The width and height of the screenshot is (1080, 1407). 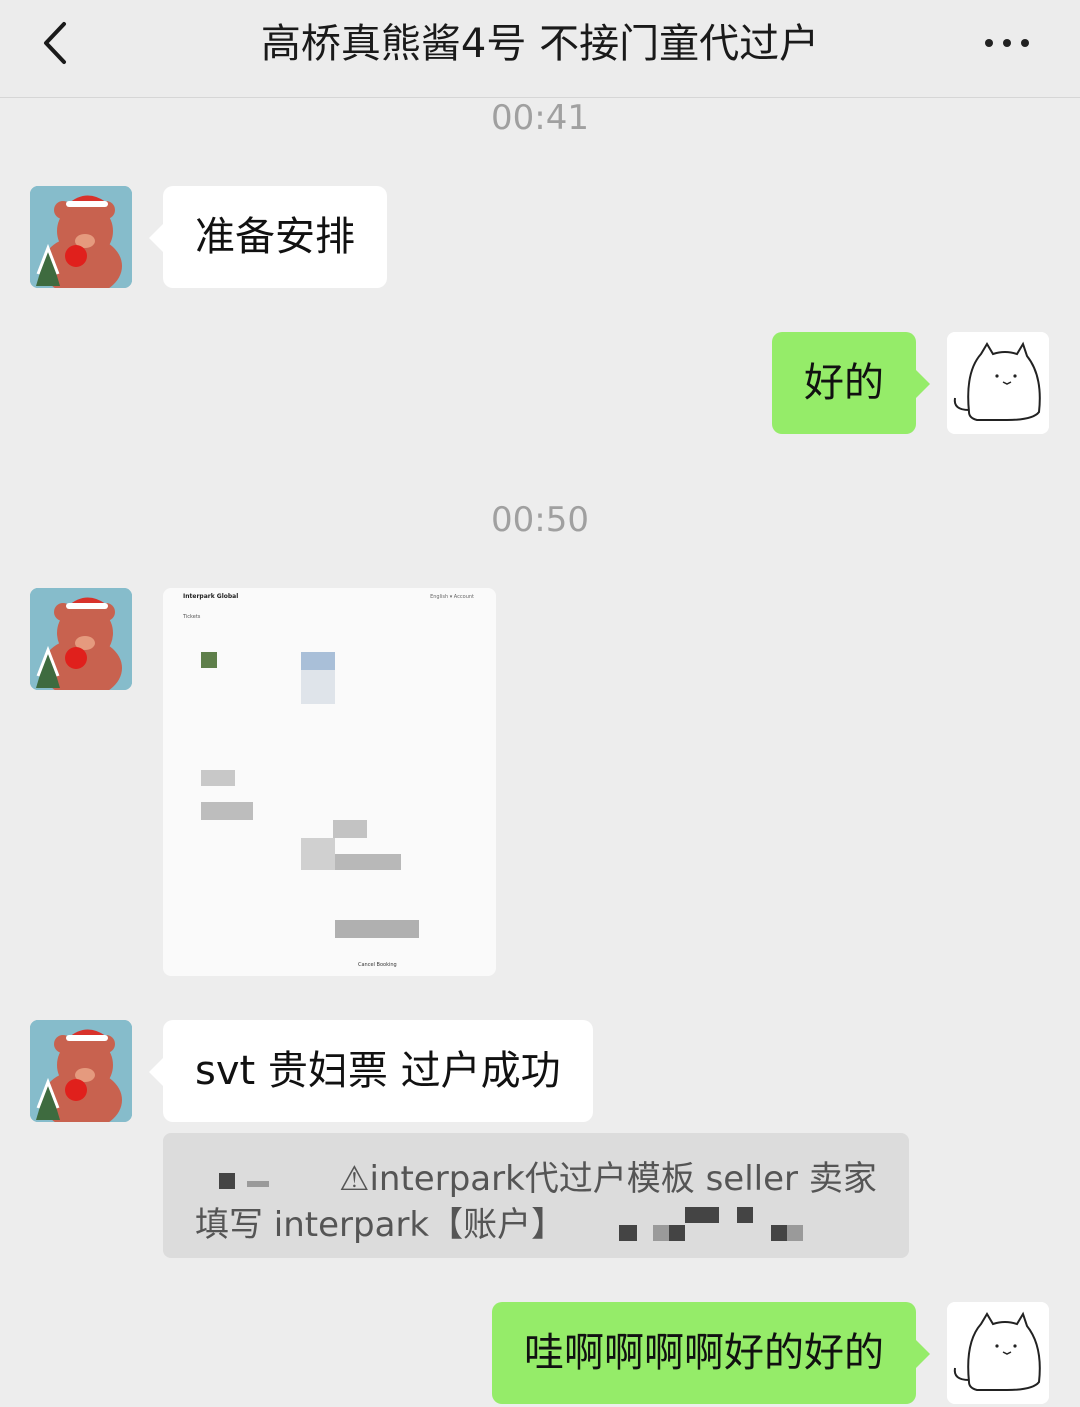 I want to click on more-button, so click(x=1010, y=43).